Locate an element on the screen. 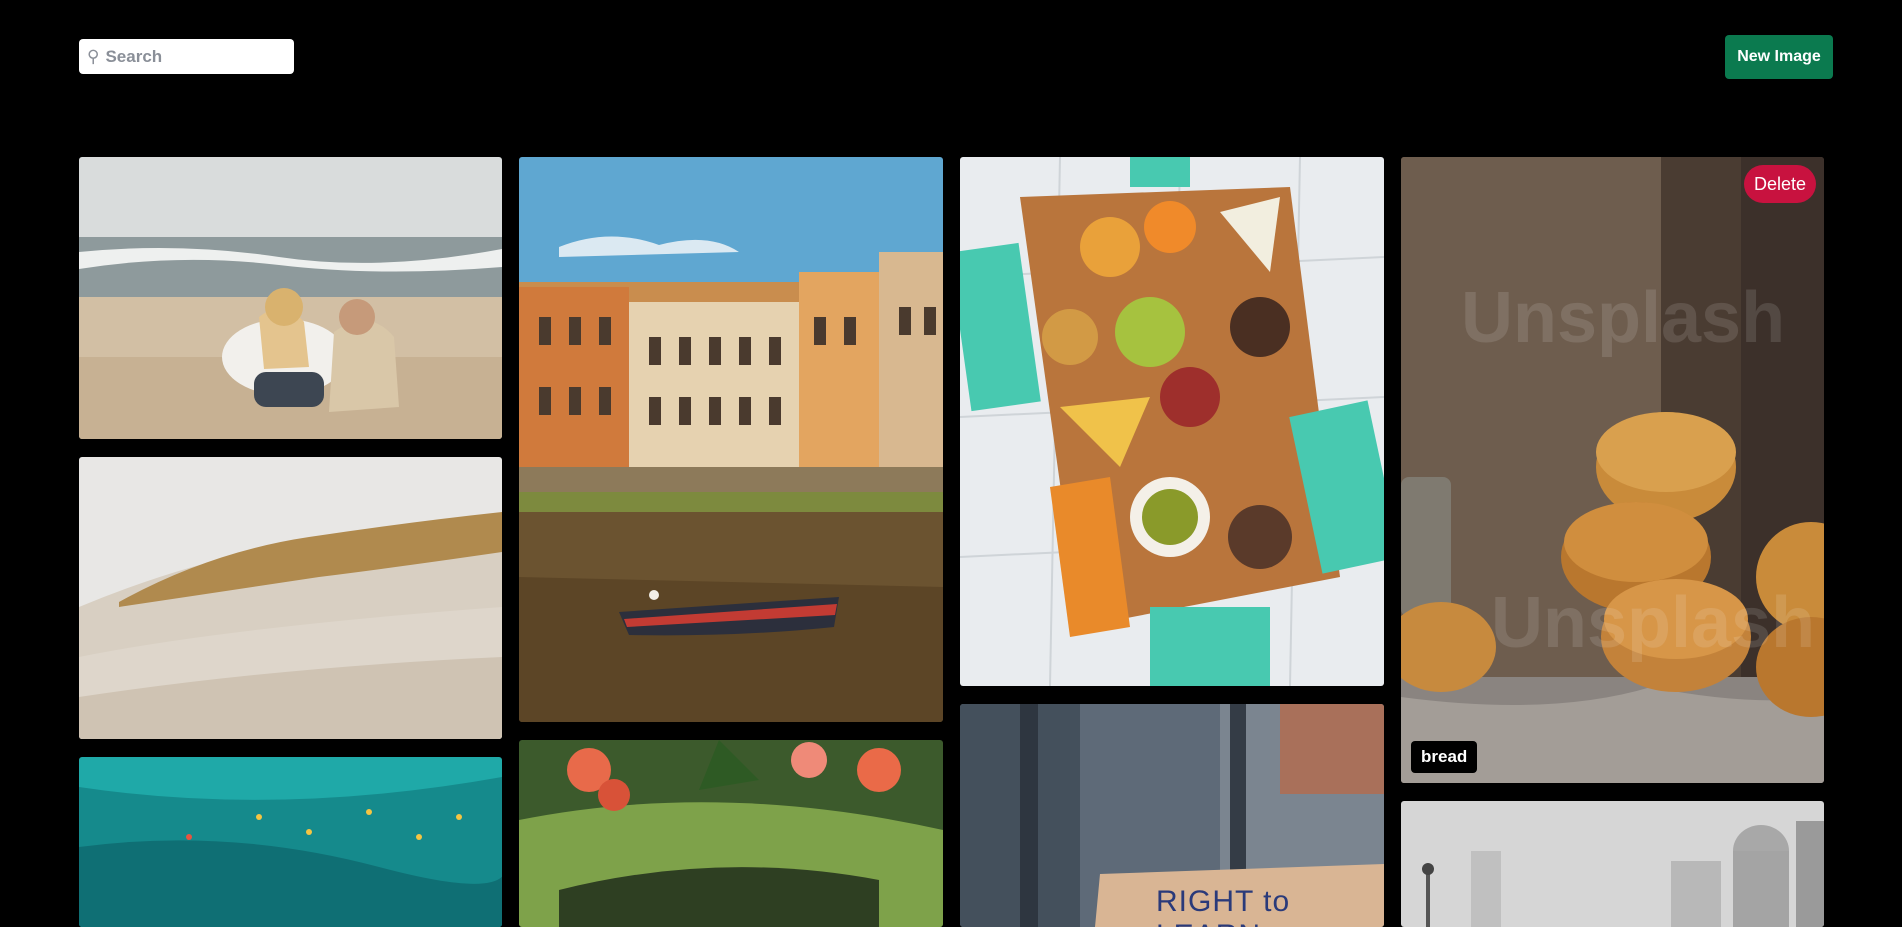 The height and width of the screenshot is (927, 1902). image-card-florence-river is located at coordinates (731, 439).